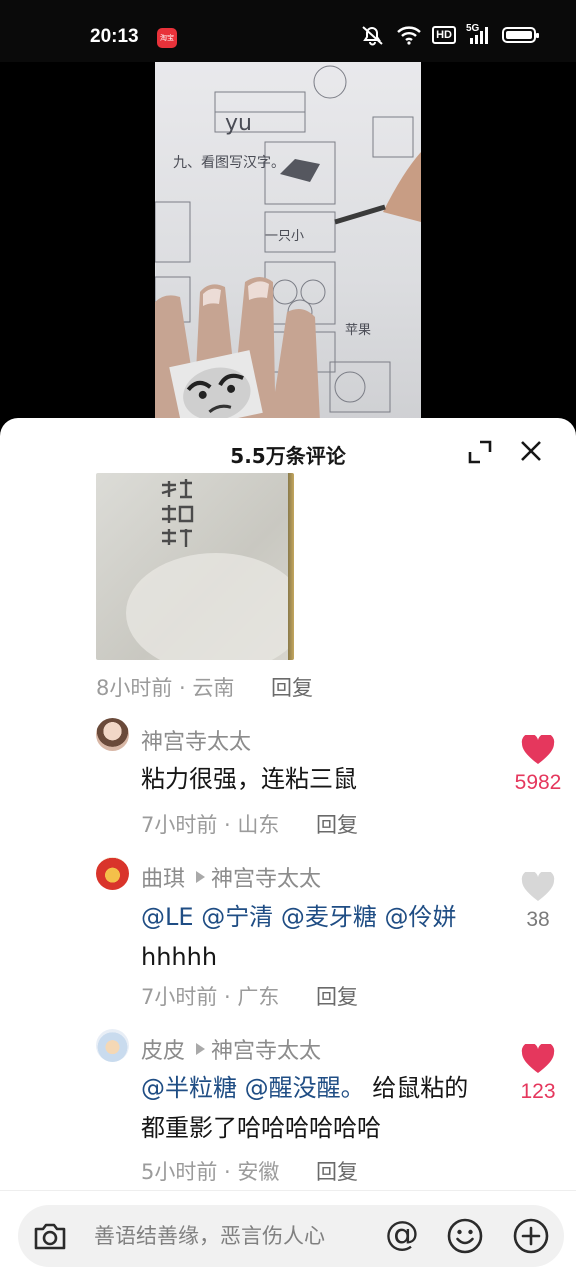  What do you see at coordinates (167, 917) in the screenshot?
I see `mention-link: @LE` at bounding box center [167, 917].